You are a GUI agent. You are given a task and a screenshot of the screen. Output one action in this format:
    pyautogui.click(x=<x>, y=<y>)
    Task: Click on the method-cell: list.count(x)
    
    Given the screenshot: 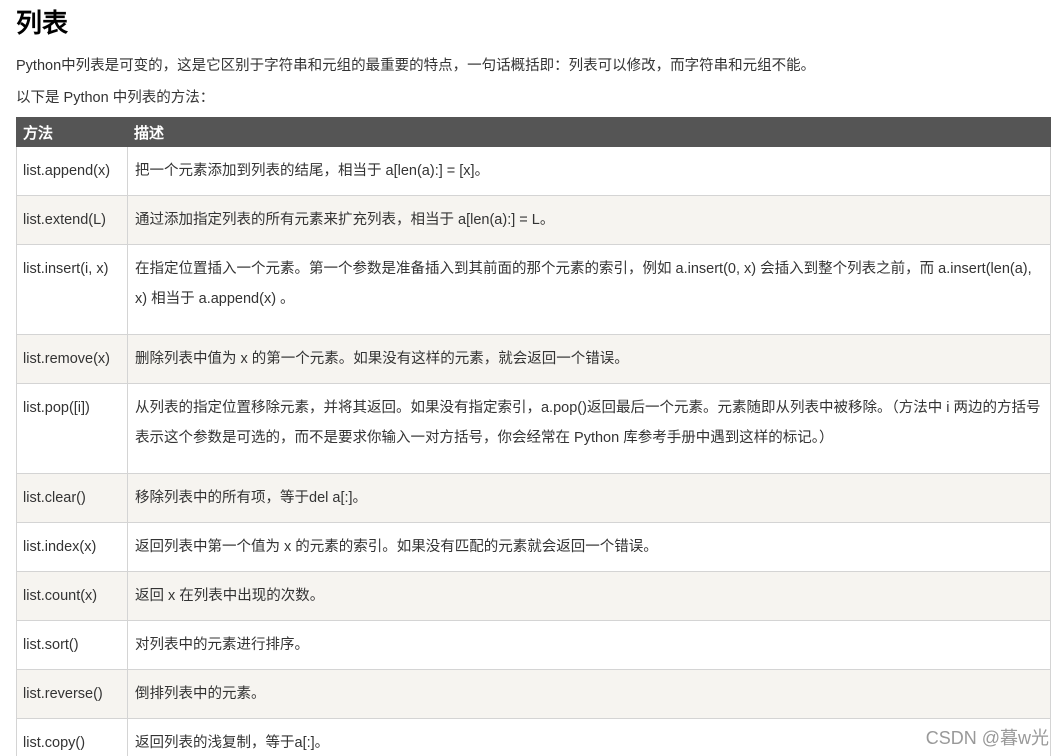 What is the action you would take?
    pyautogui.click(x=72, y=596)
    